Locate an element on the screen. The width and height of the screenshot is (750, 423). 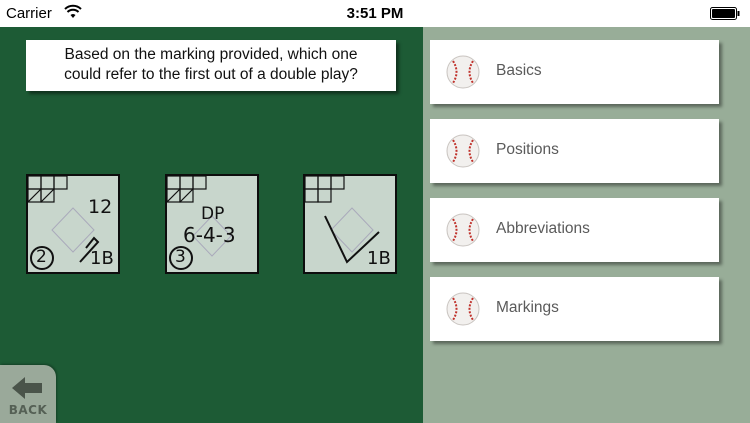
answer-card-2: DP 6-4-3 3 is located at coordinates (212, 224).